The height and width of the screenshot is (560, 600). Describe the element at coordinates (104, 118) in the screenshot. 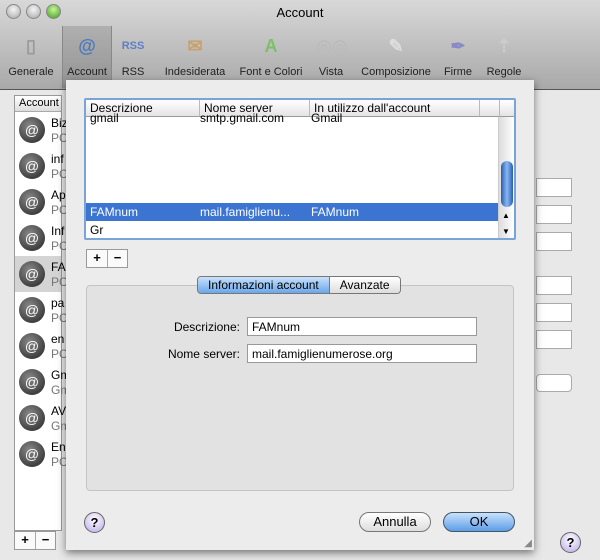

I see `cell-descrizione: gmail` at that location.